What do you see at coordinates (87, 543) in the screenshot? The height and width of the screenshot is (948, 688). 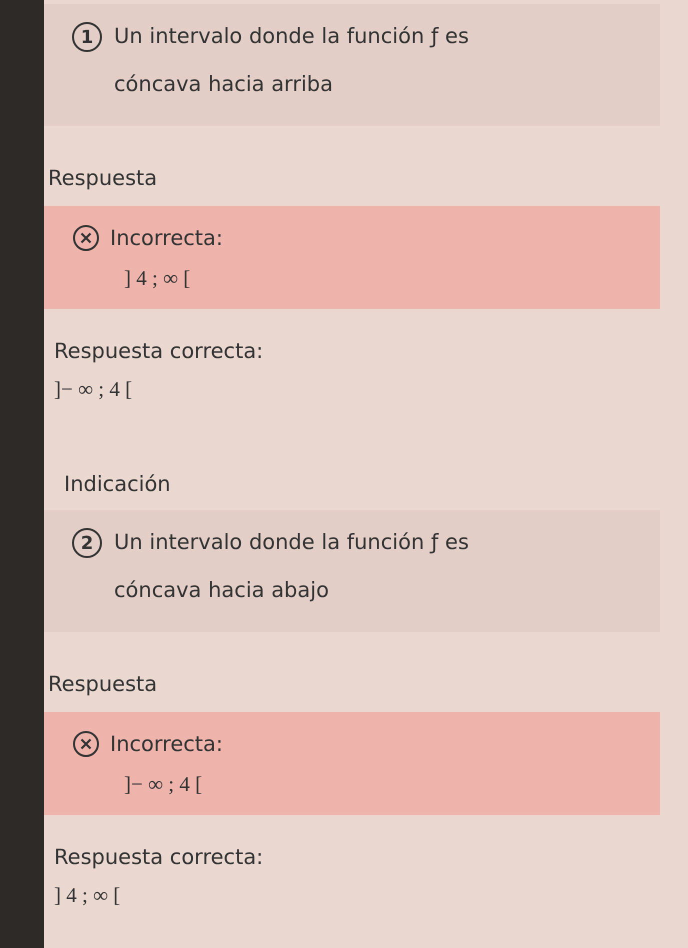 I see `question-number: 2` at bounding box center [87, 543].